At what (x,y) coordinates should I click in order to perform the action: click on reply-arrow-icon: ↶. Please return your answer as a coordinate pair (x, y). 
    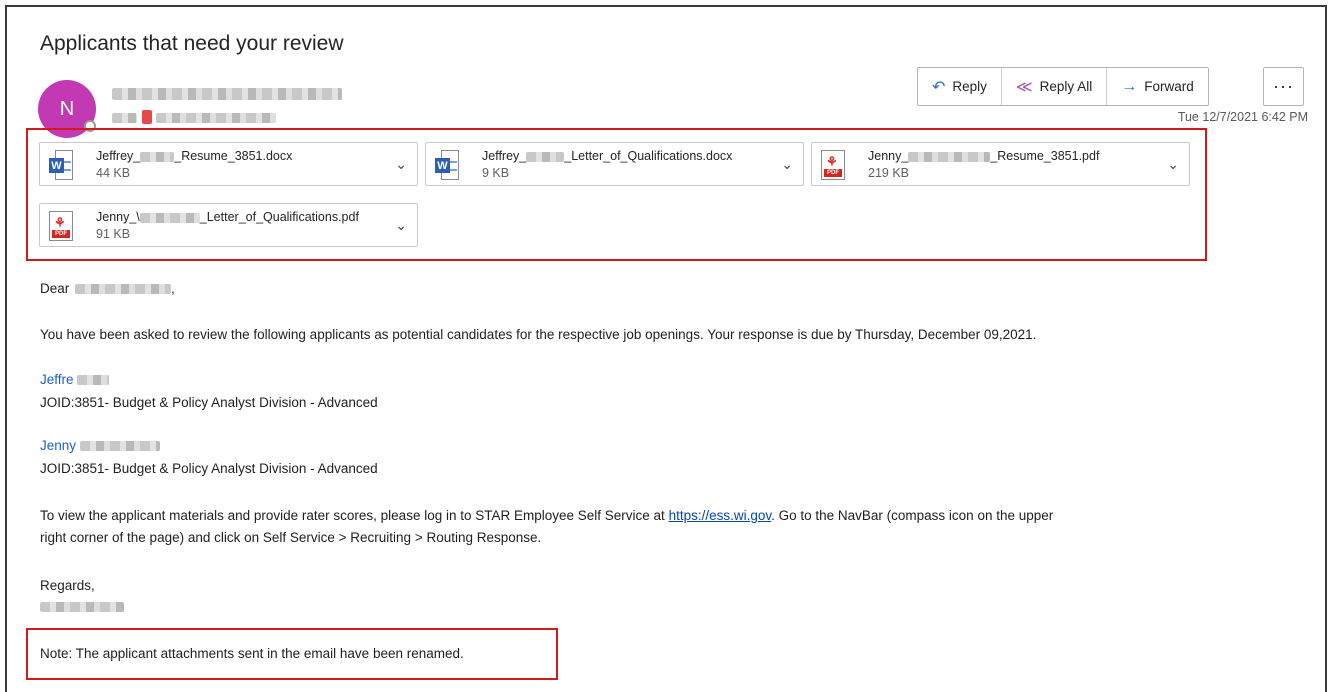
    Looking at the image, I should click on (939, 87).